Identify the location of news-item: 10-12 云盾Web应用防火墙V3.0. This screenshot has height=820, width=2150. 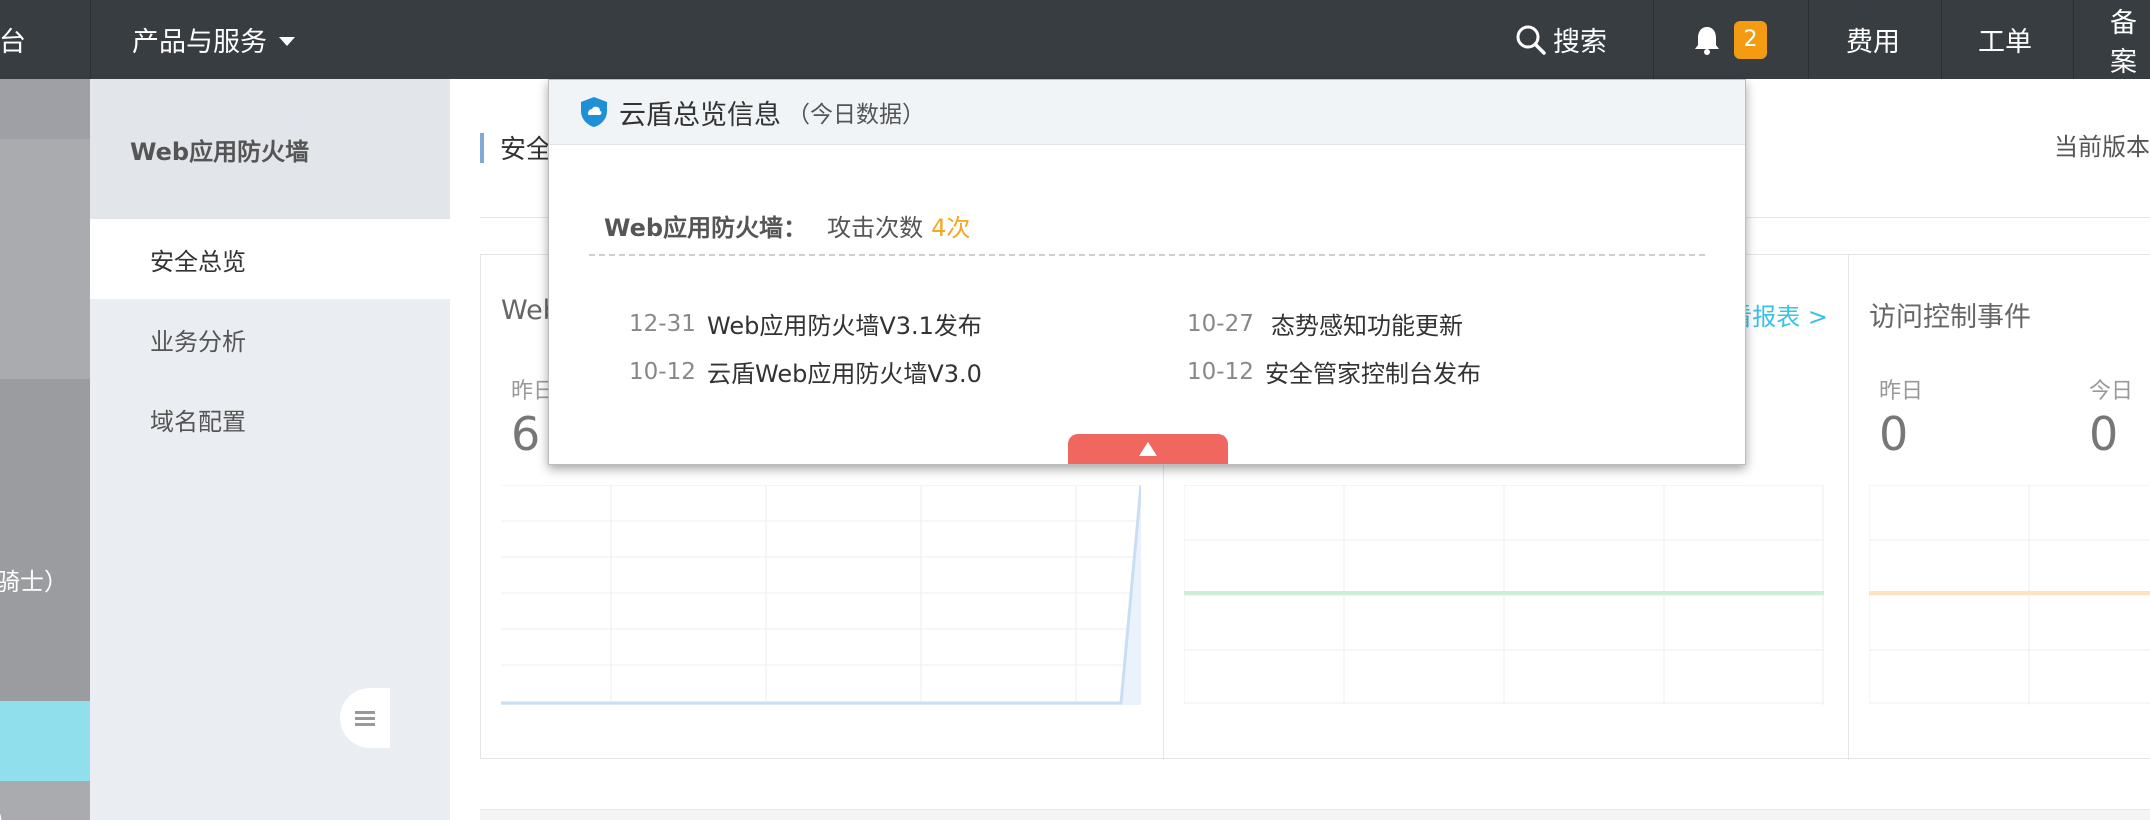
(805, 371).